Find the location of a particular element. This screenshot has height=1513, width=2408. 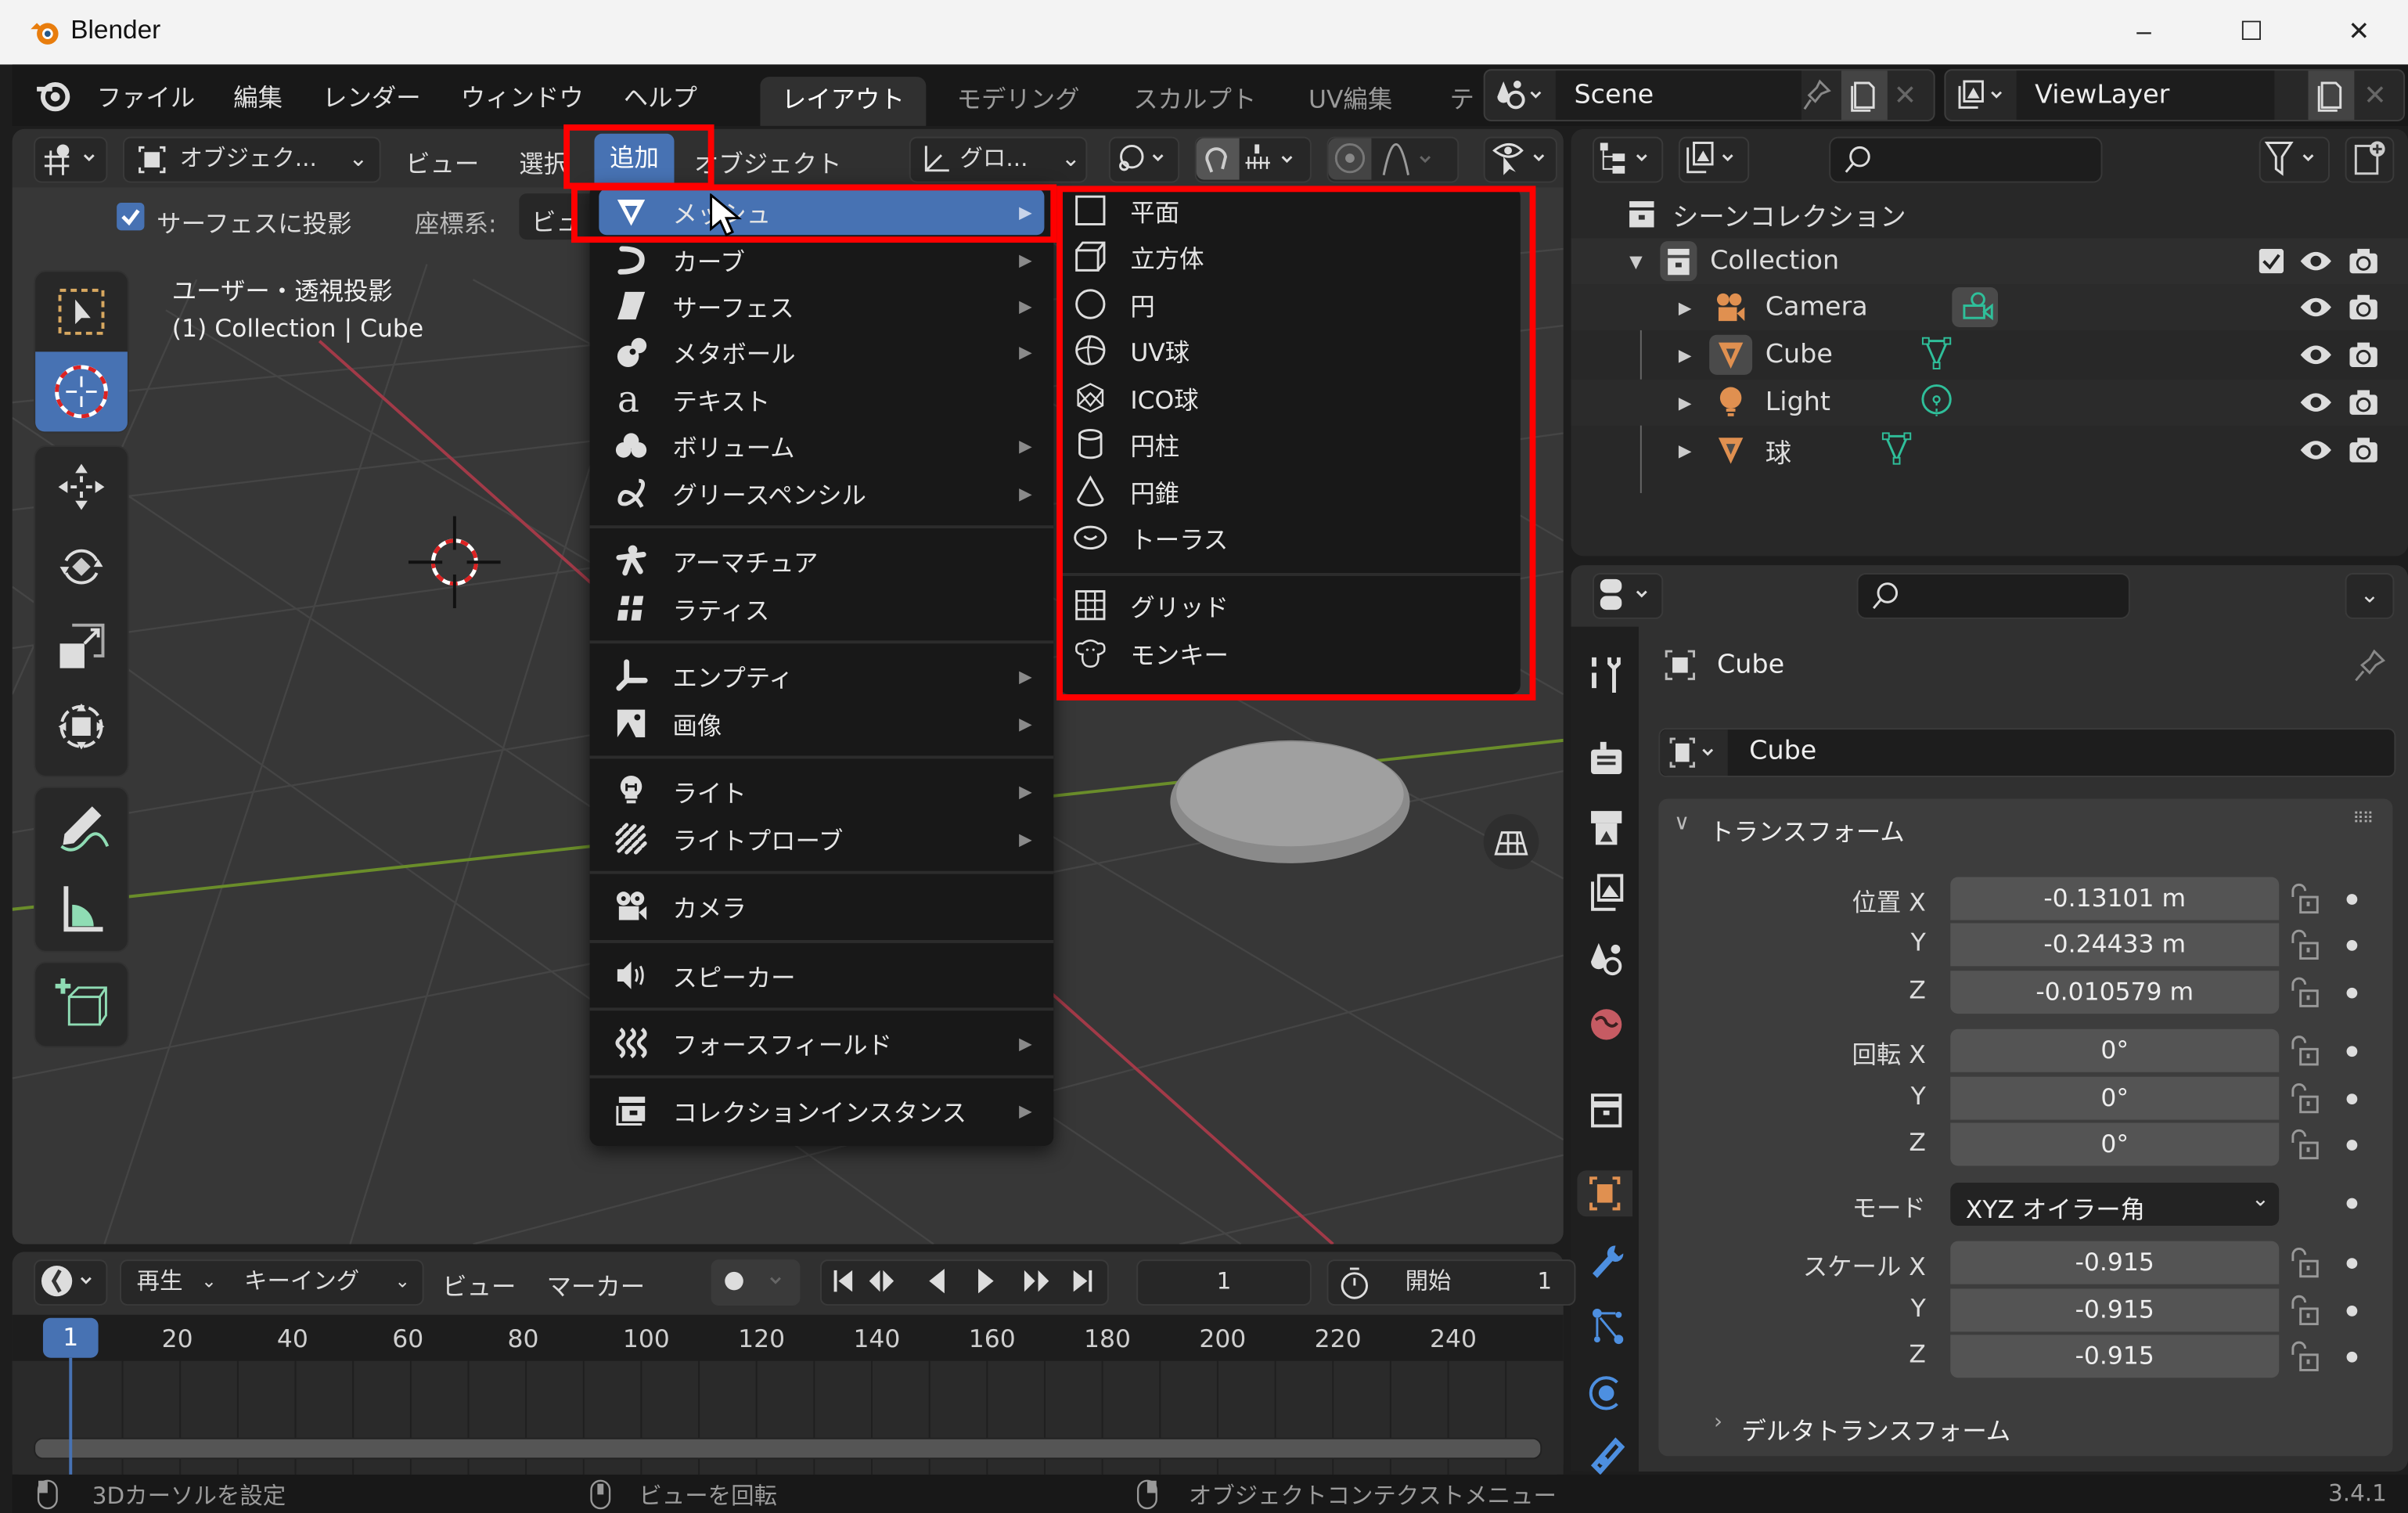

add-menu-item: メッシュ▶ is located at coordinates (822, 212).